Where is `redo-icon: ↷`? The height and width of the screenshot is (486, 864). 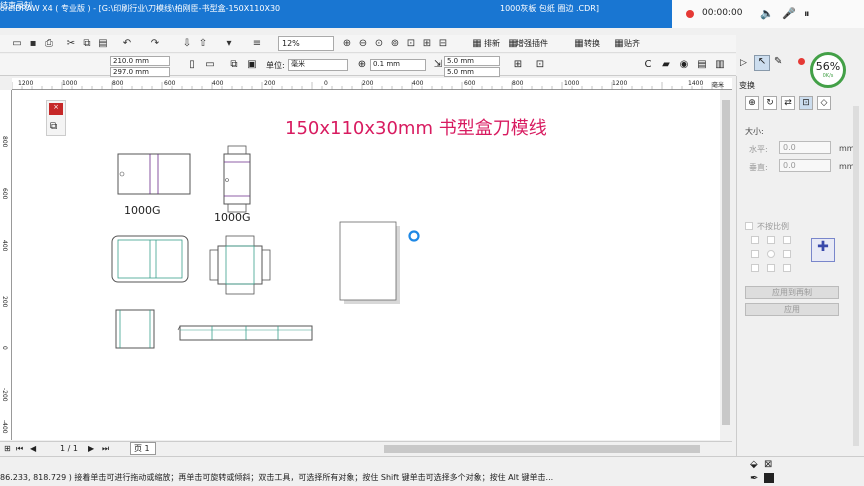
redo-icon: ↷ is located at coordinates (155, 44).